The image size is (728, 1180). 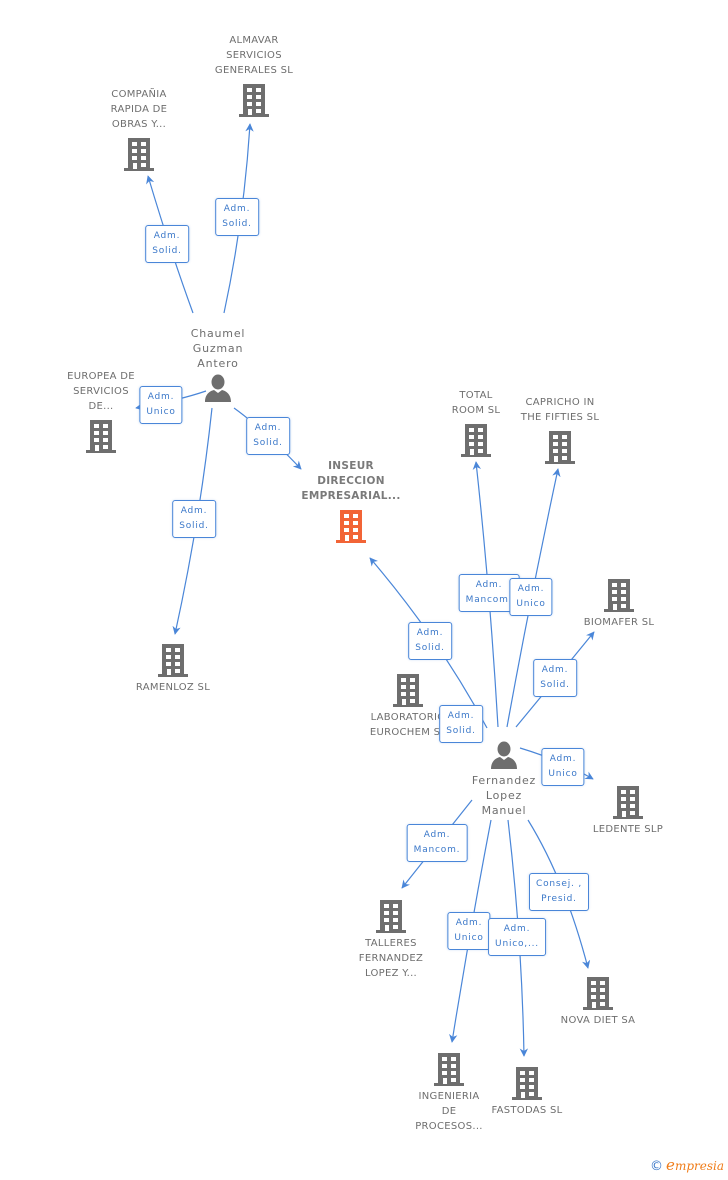 I want to click on edge-role-label: Adm. Mancom., so click(x=437, y=843).